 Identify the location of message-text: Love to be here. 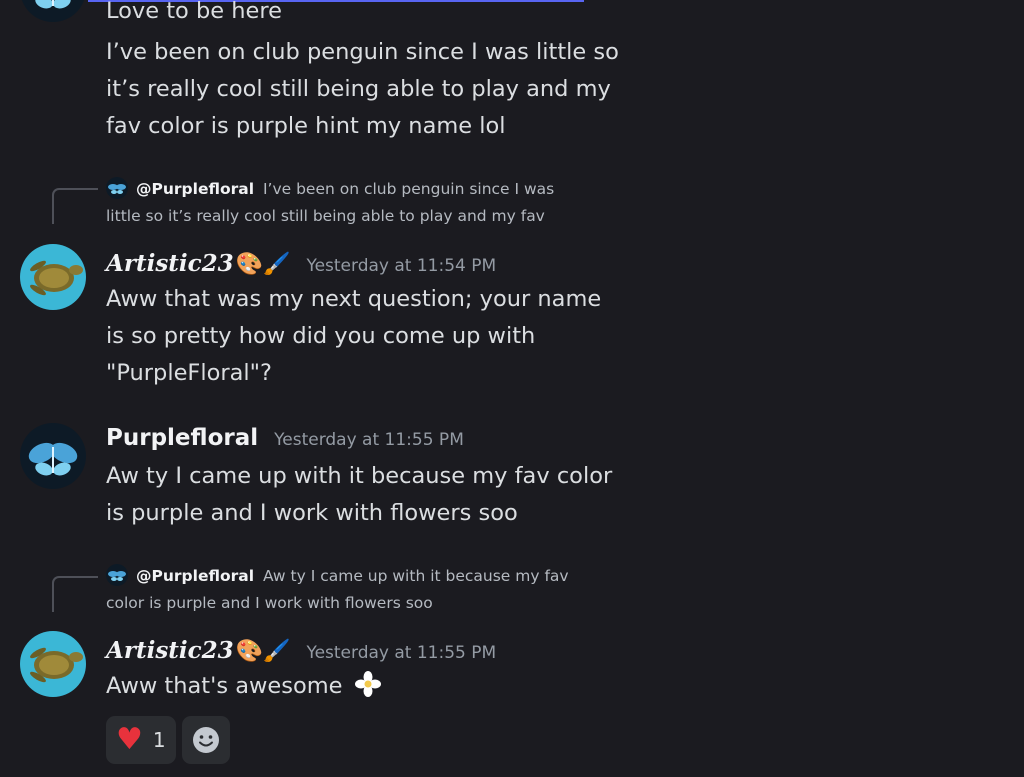
(194, 12).